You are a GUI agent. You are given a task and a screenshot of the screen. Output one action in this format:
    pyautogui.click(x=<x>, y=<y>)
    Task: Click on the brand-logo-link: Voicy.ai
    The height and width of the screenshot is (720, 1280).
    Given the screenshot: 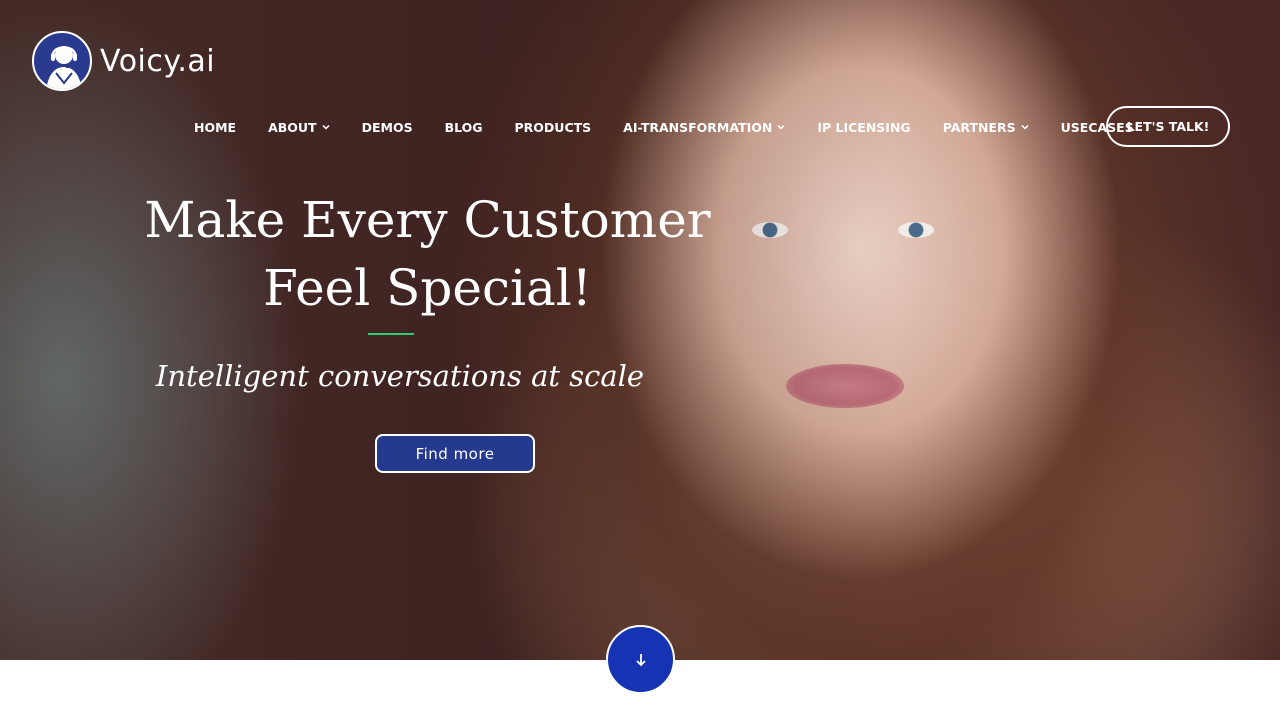 What is the action you would take?
    pyautogui.click(x=123, y=61)
    